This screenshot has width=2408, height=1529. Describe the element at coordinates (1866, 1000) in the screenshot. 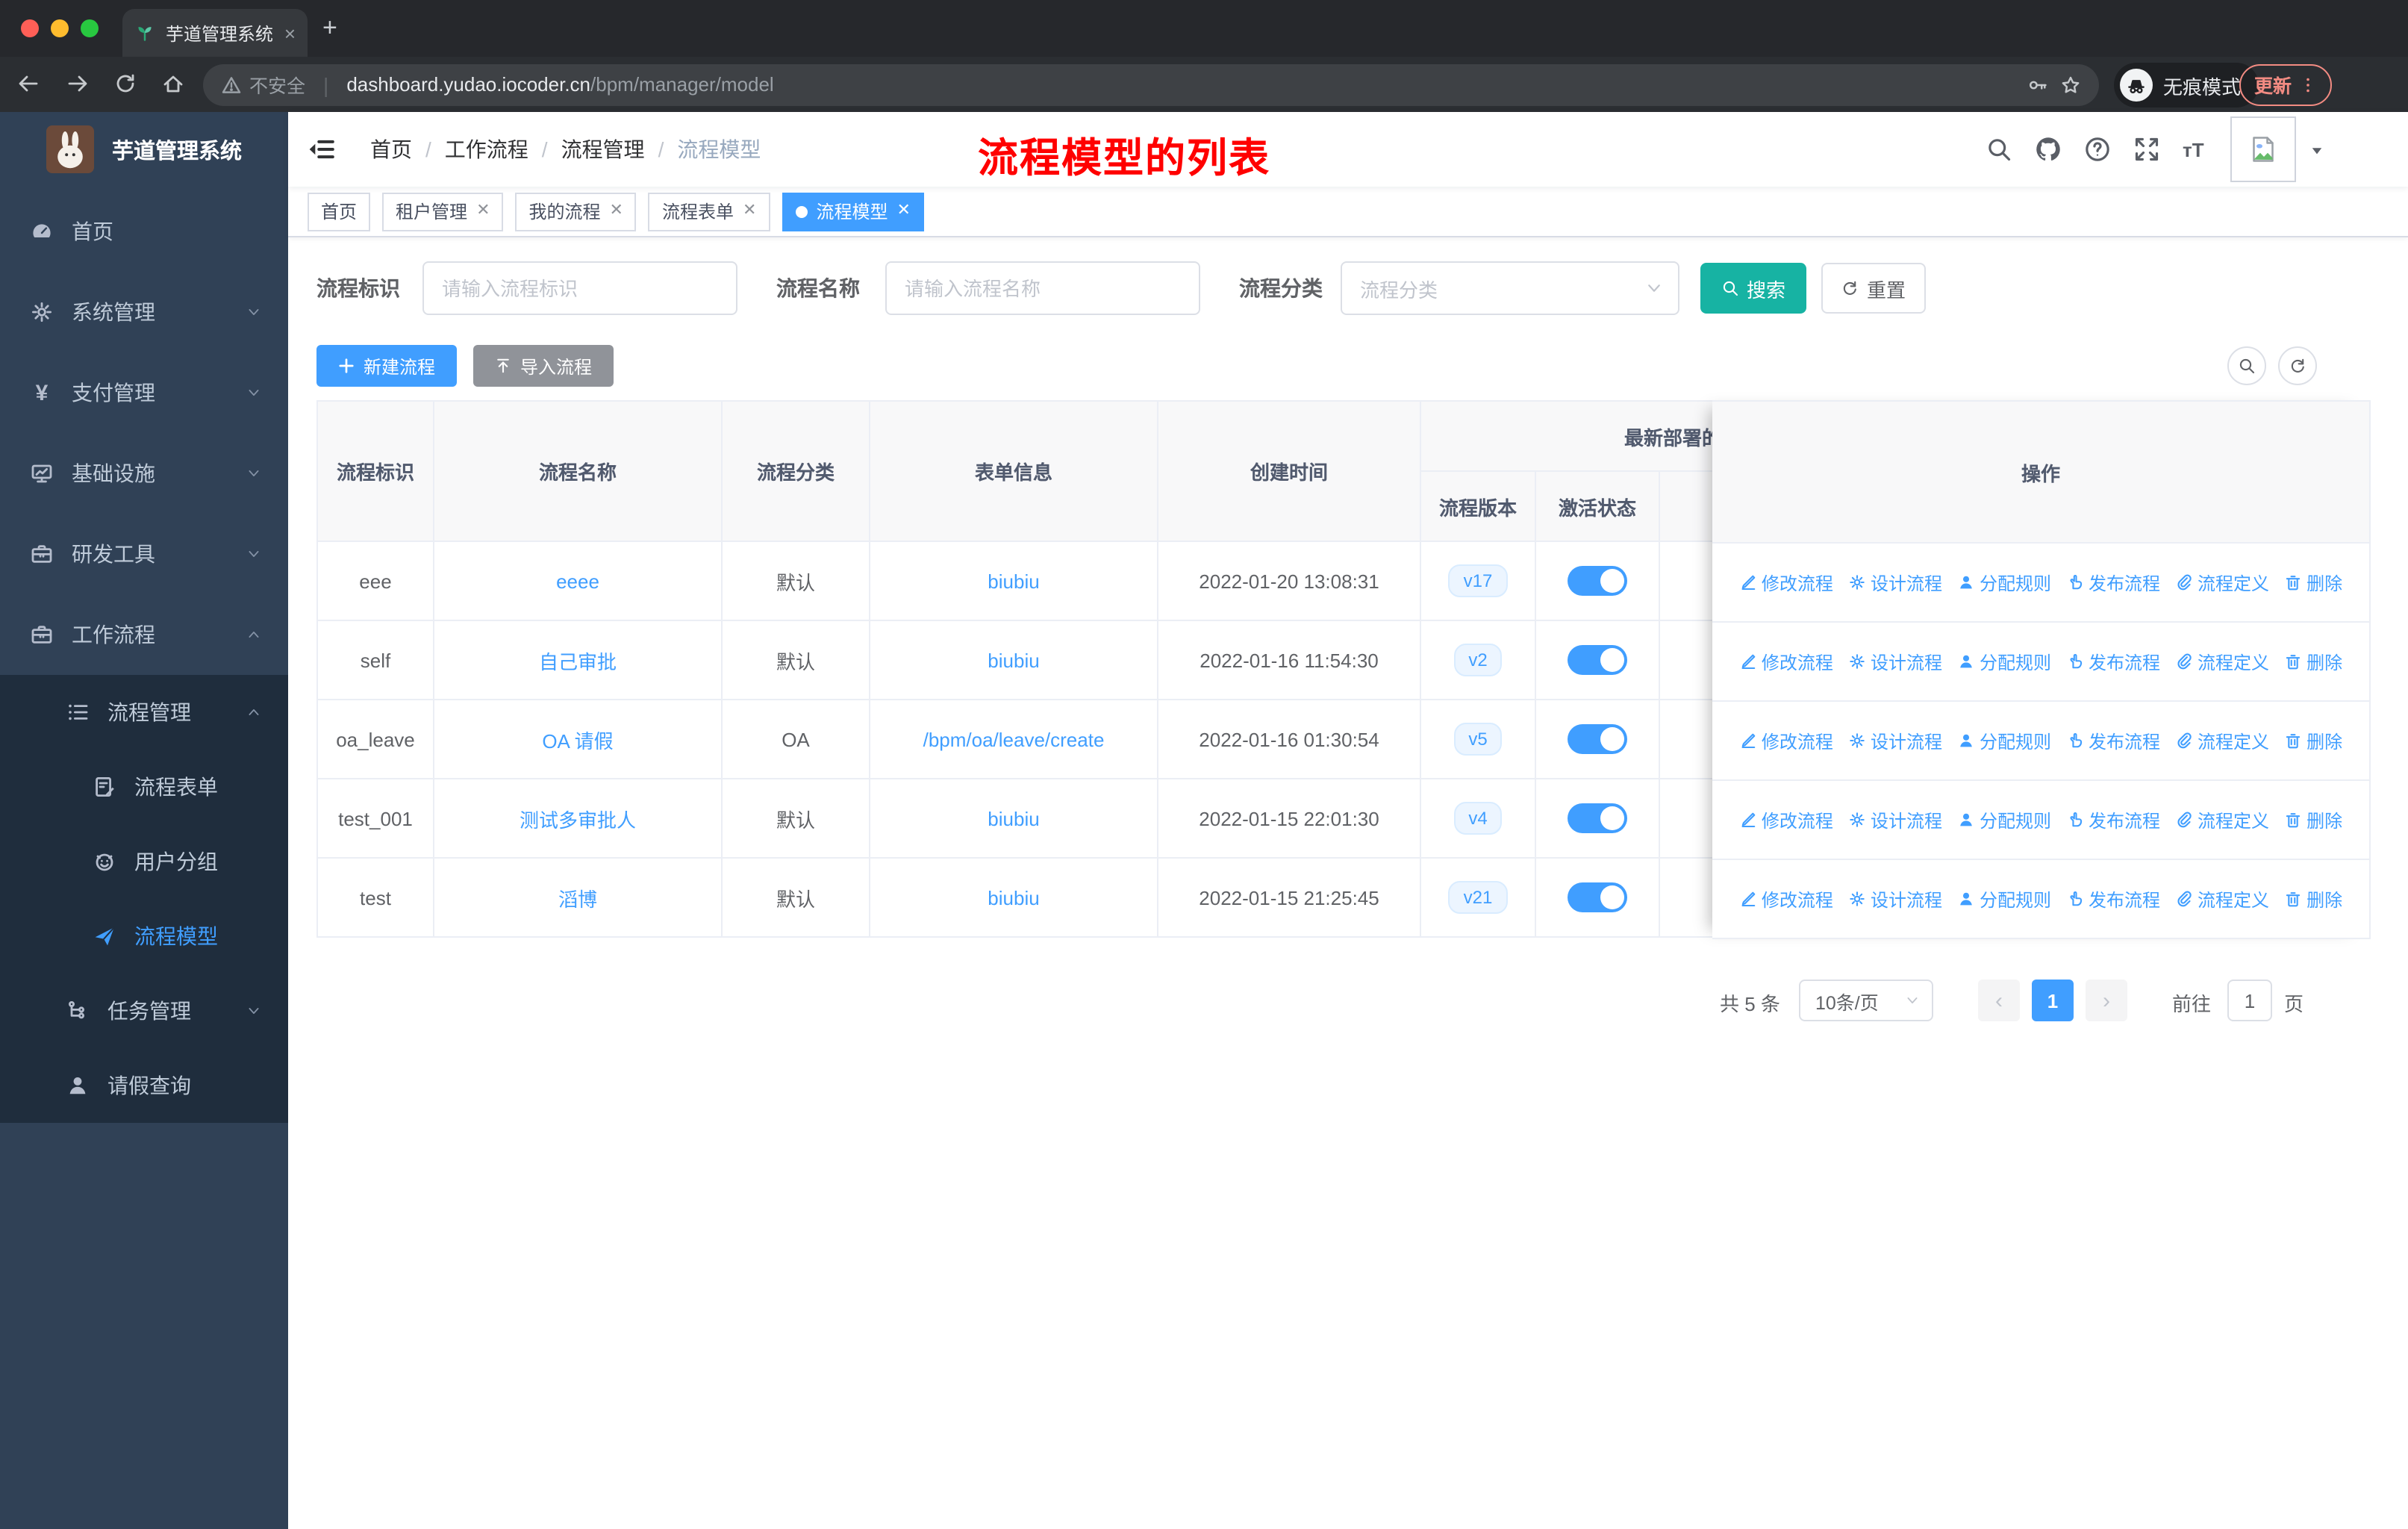

I see `page-size-select: 10条/页` at that location.